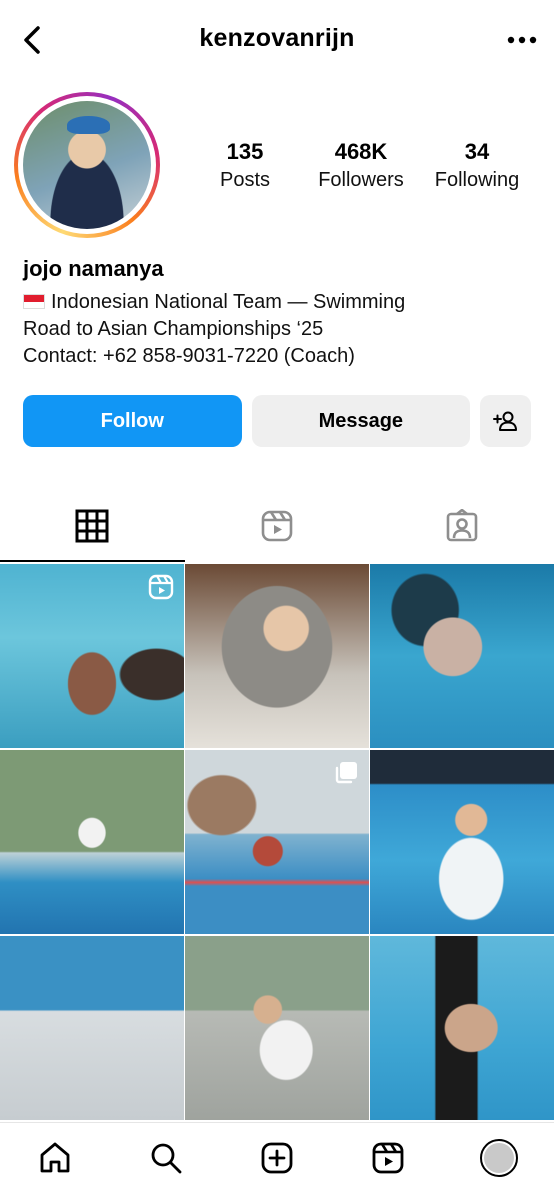 This screenshot has height=1200, width=554. Describe the element at coordinates (245, 151) in the screenshot. I see `posts-count: 135` at that location.